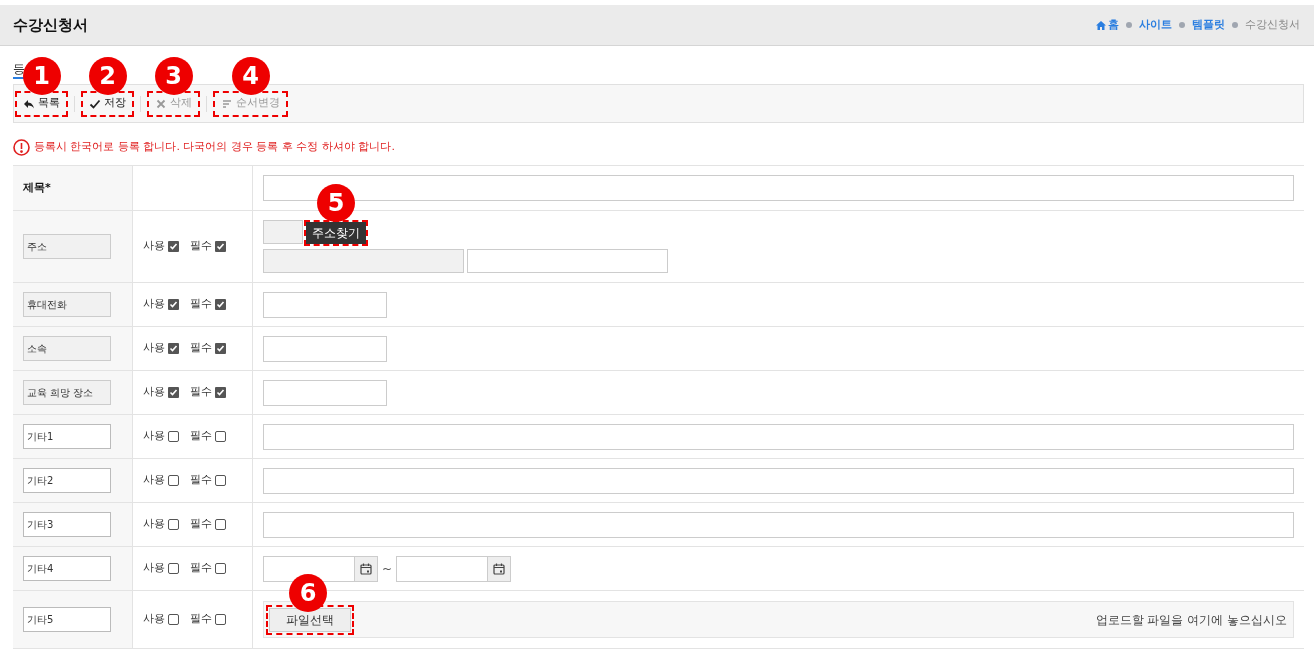 The width and height of the screenshot is (1314, 655). I want to click on toolbar-button: 저장, so click(107, 103).